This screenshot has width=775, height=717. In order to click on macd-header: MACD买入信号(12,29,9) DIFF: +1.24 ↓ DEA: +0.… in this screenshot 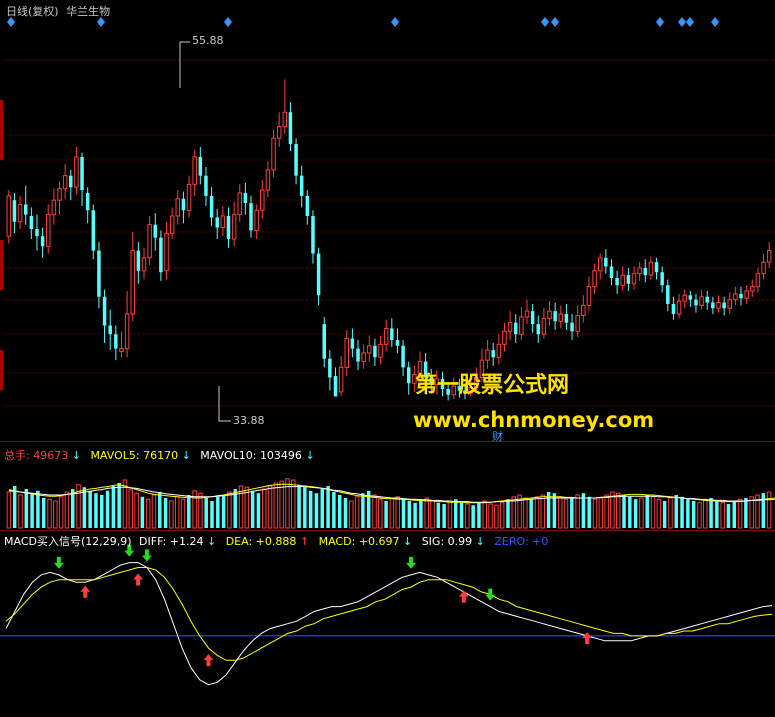, I will do `click(276, 541)`.